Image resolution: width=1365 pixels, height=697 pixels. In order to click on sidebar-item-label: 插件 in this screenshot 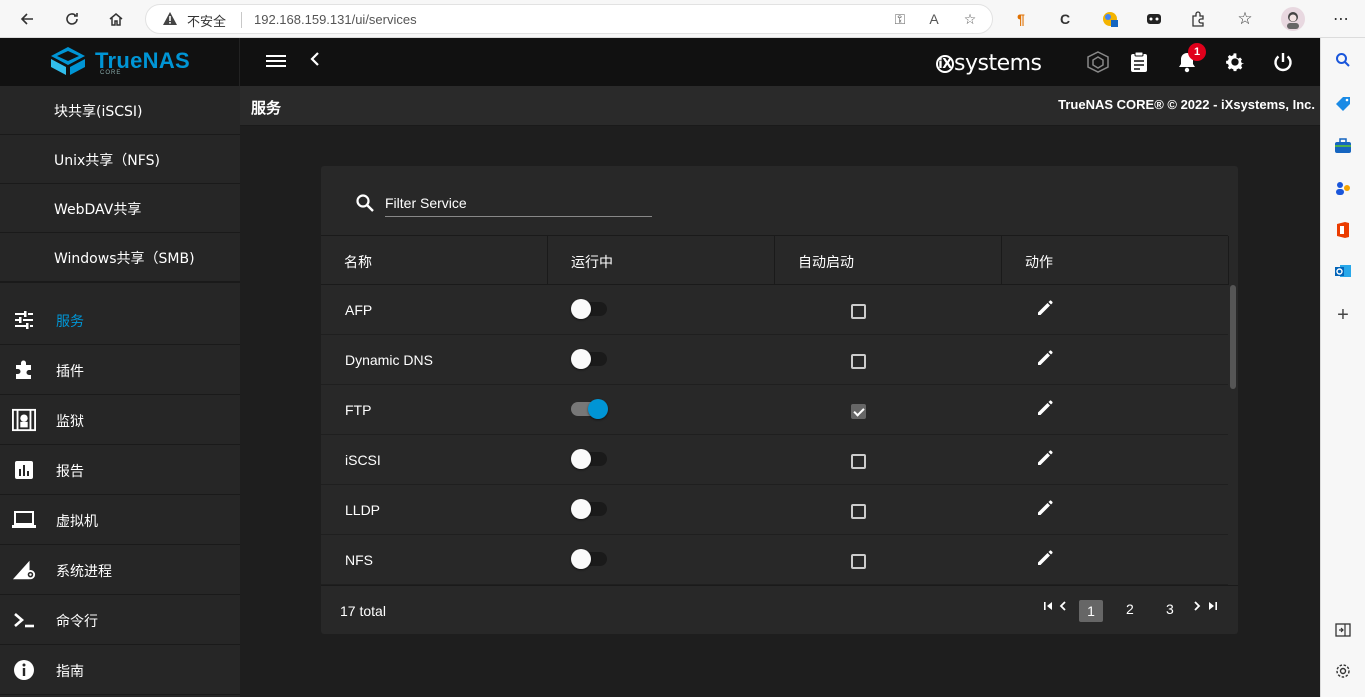, I will do `click(70, 372)`.